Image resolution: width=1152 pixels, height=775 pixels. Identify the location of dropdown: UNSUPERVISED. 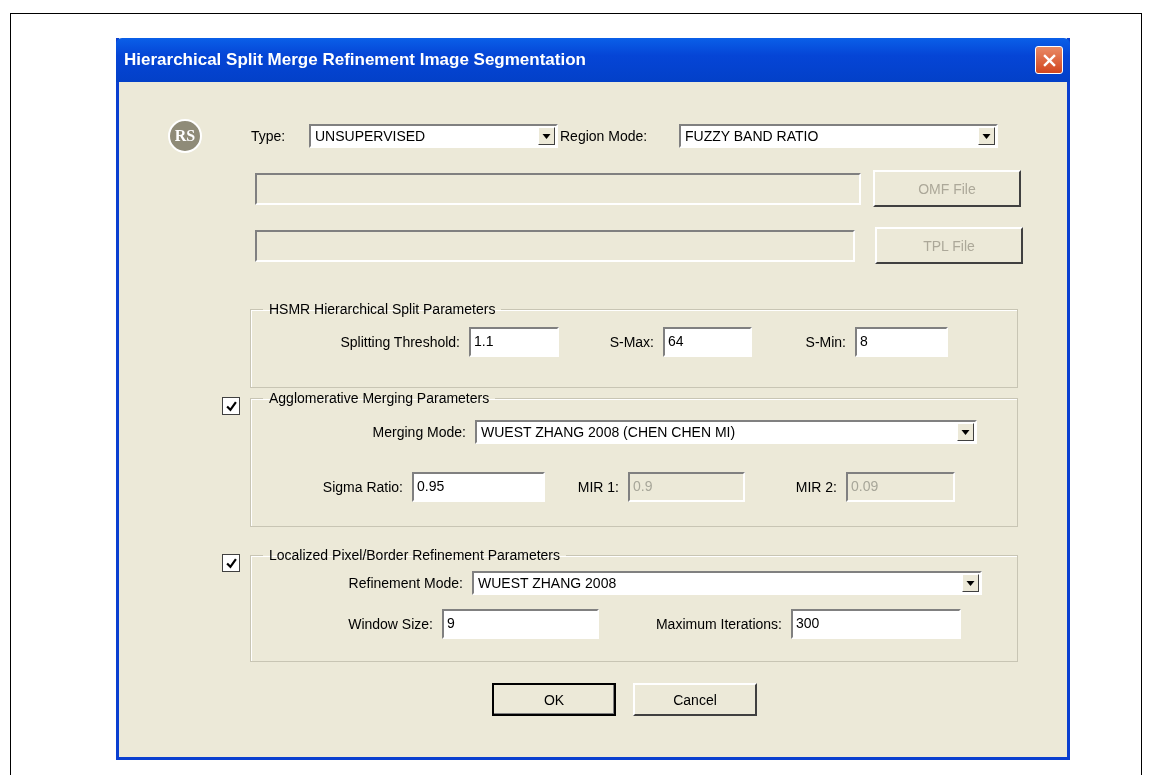
(433, 136).